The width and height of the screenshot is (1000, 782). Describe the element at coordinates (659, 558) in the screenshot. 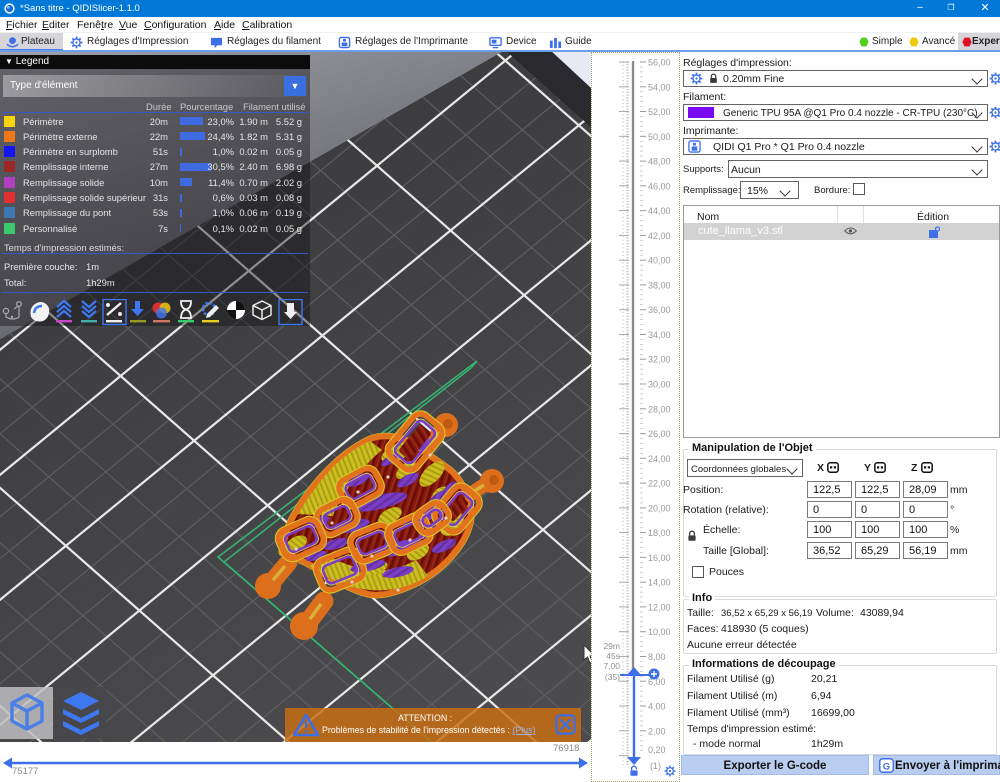

I see `svg-text: 16,00` at that location.